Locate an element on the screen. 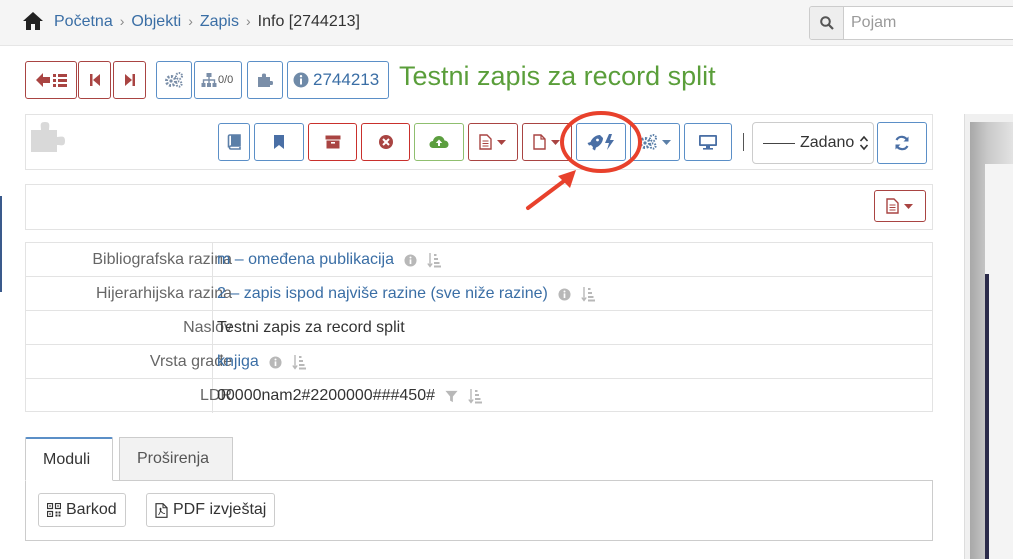 This screenshot has width=1013, height=559. home-icon is located at coordinates (33, 21).